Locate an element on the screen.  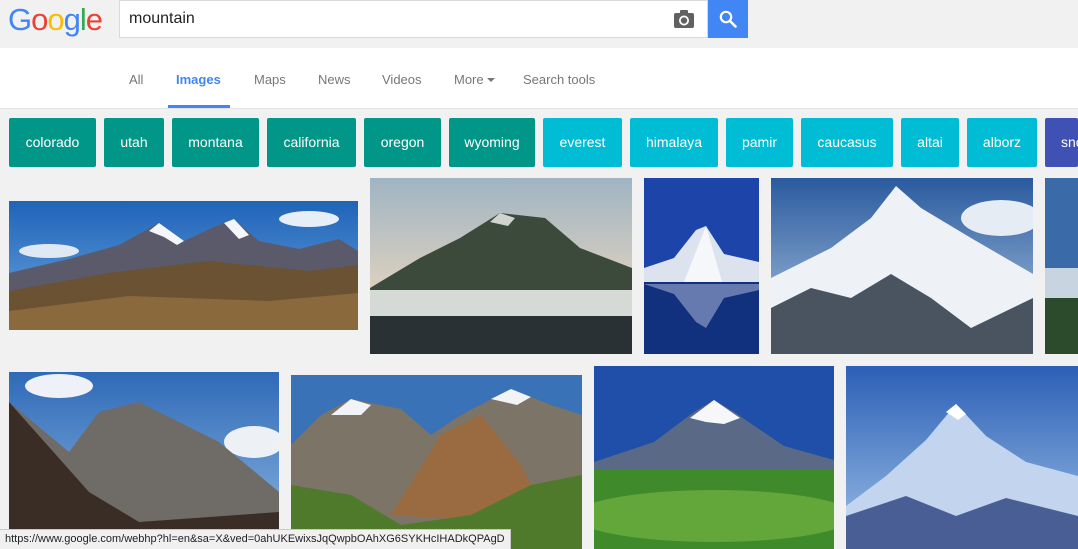
tab-search-tools: Search tools is located at coordinates (559, 79).